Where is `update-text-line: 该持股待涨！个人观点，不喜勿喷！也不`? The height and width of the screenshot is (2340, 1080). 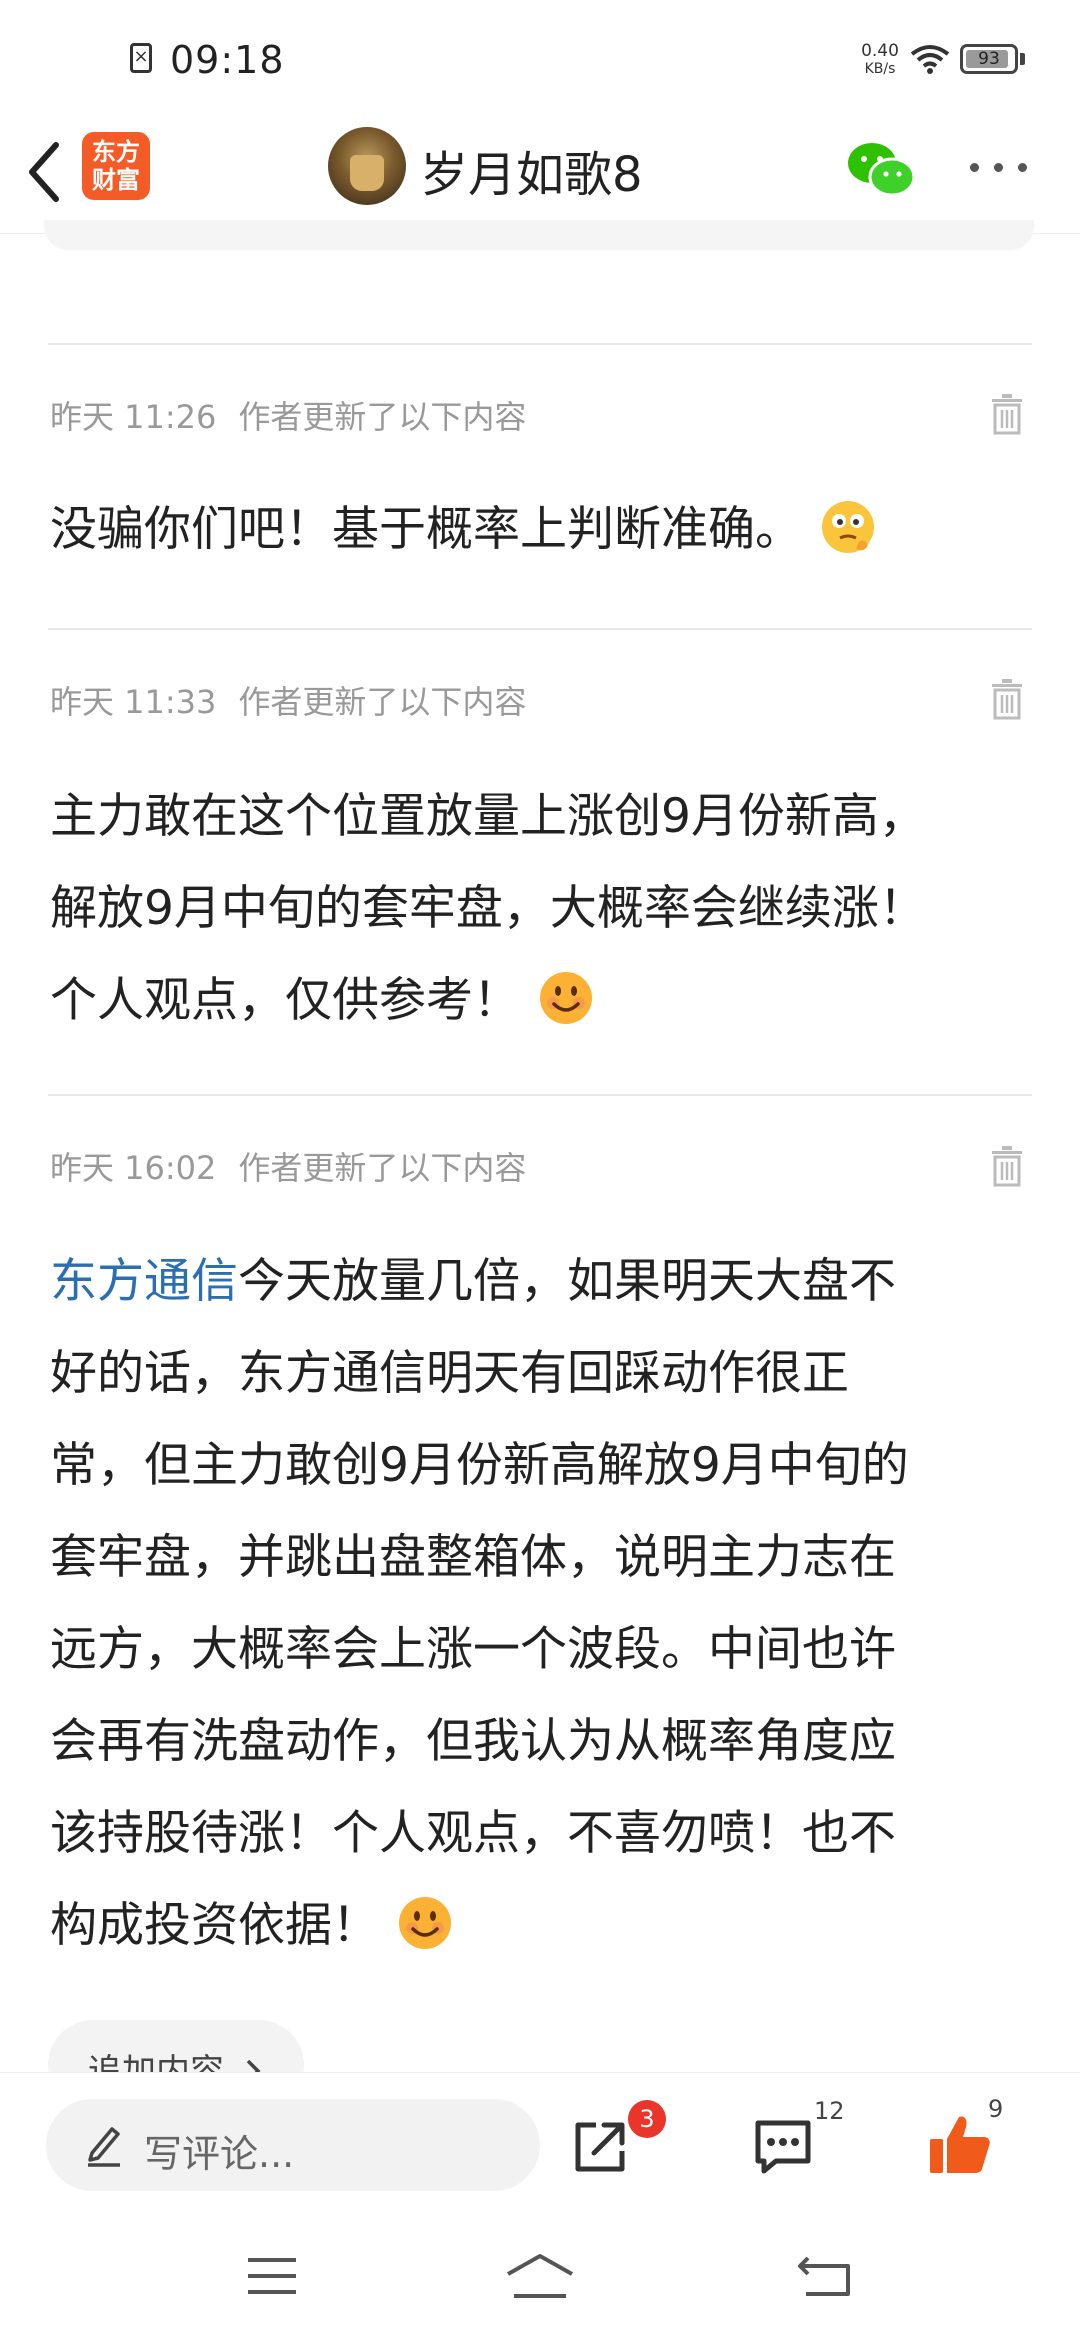
update-text-line: 该持股待涨！个人观点，不喜勿喷！也不 is located at coordinates (473, 1833).